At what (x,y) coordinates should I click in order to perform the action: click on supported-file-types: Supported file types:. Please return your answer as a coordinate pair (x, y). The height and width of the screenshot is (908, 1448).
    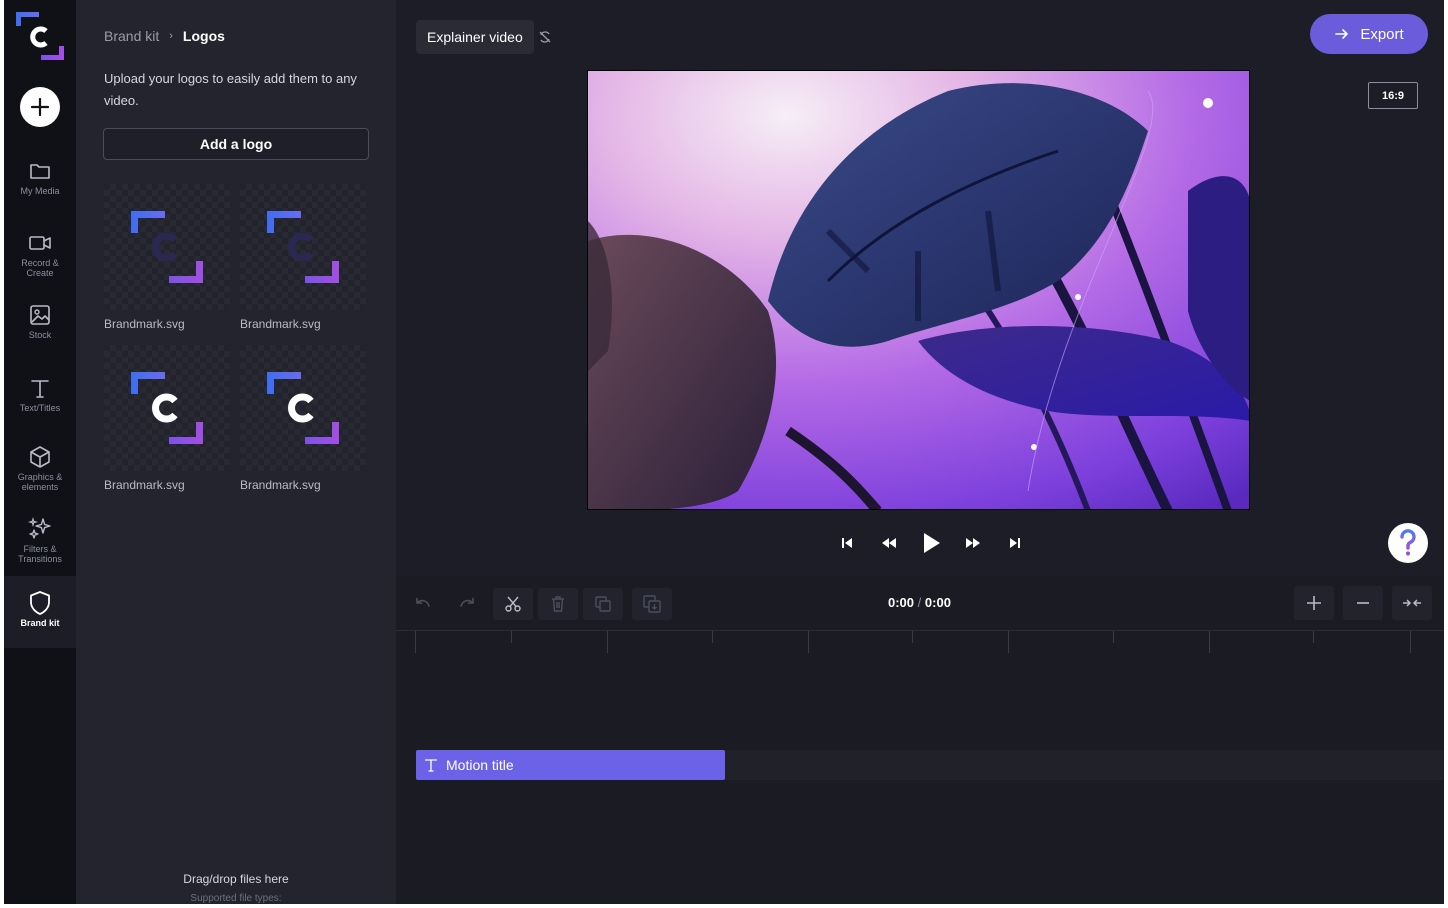
    Looking at the image, I should click on (236, 898).